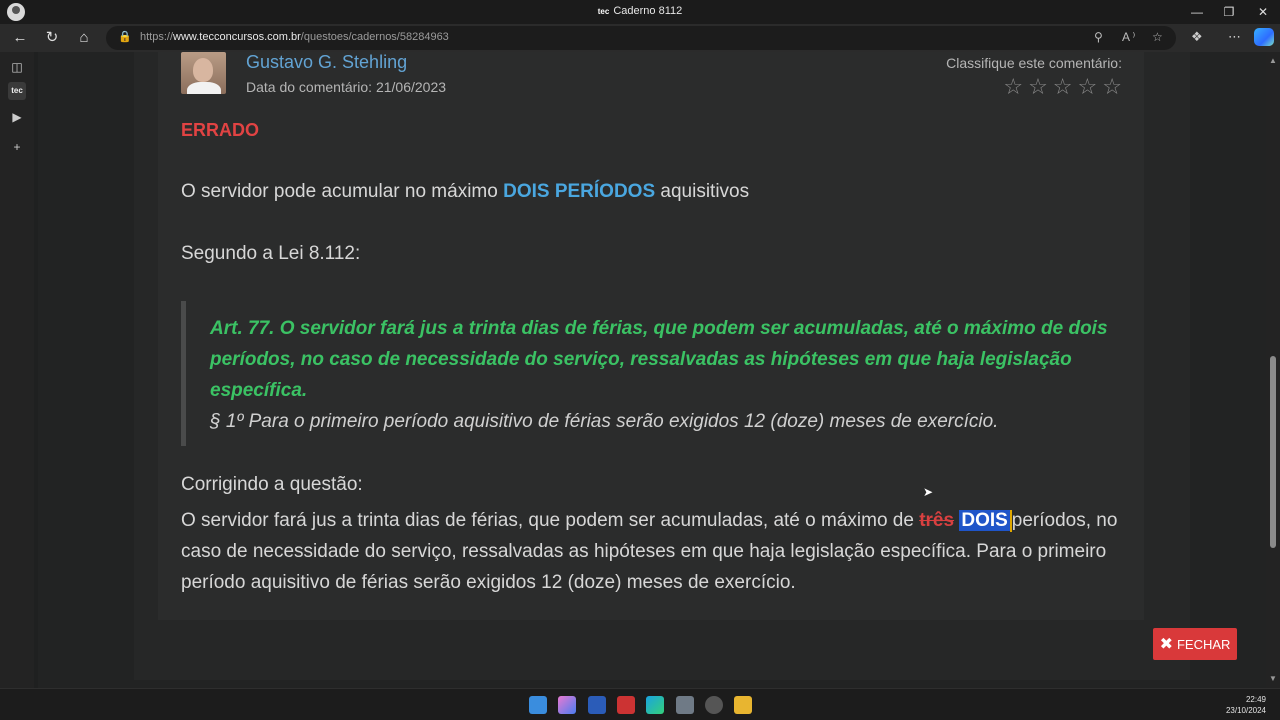 Image resolution: width=1280 pixels, height=720 pixels. Describe the element at coordinates (17, 91) in the screenshot. I see `tec-tab-icon: tec` at that location.